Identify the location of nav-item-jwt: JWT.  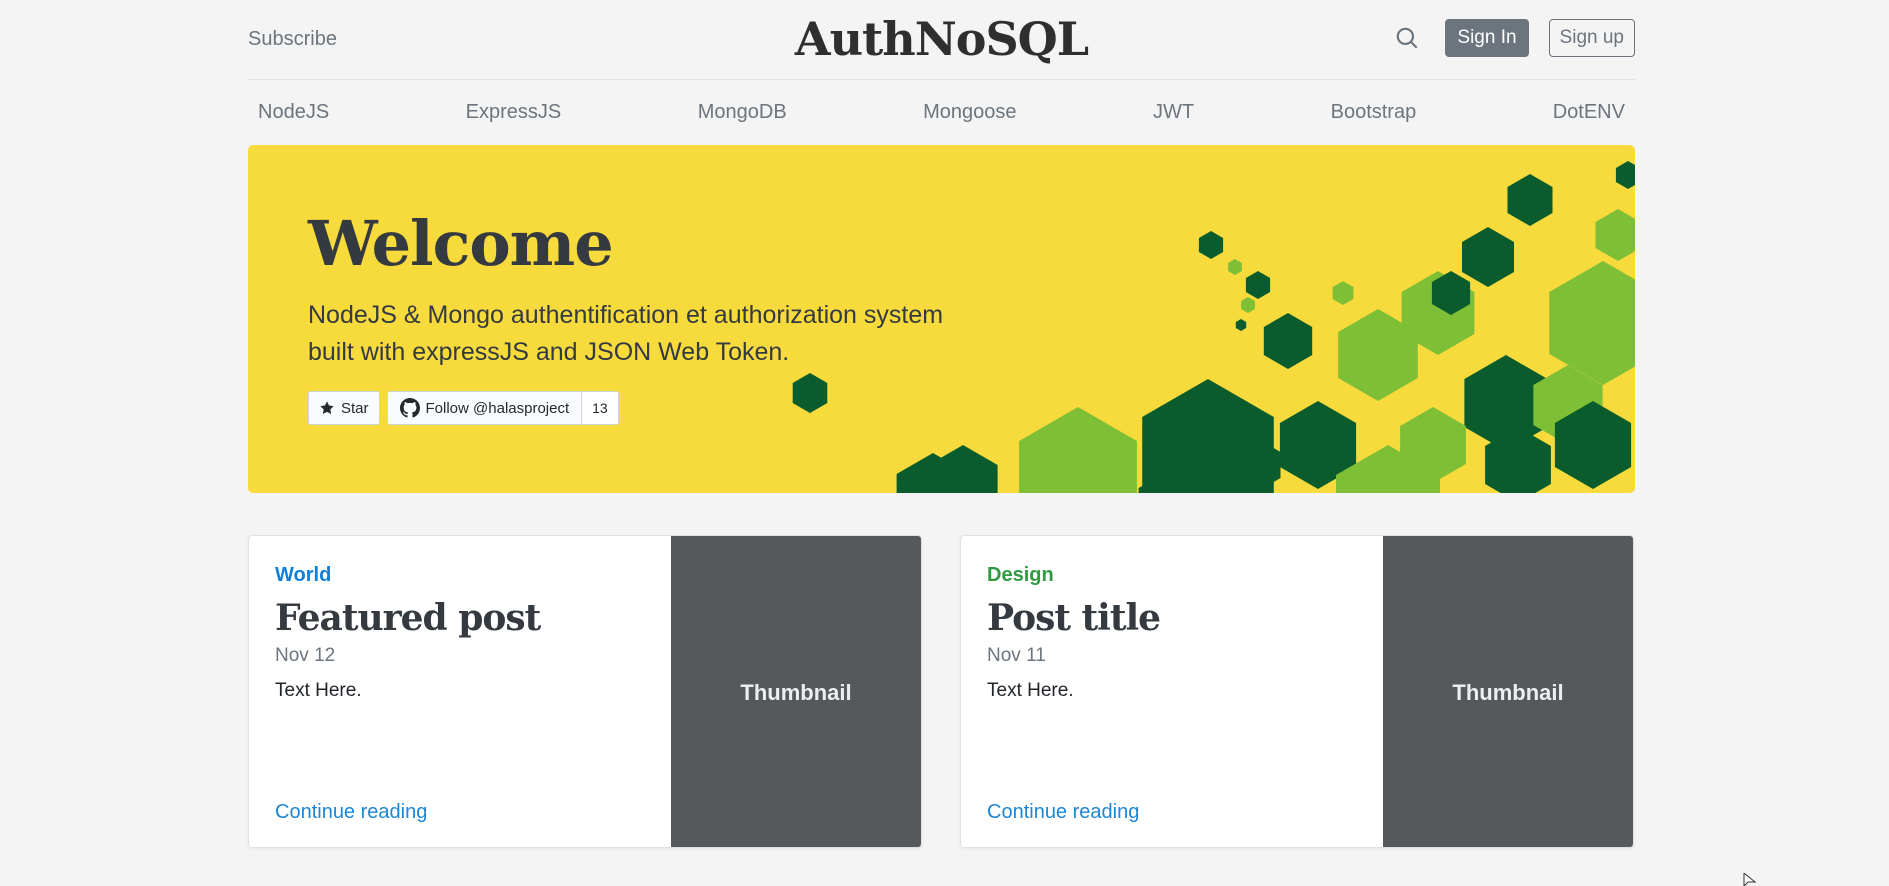
(1173, 112).